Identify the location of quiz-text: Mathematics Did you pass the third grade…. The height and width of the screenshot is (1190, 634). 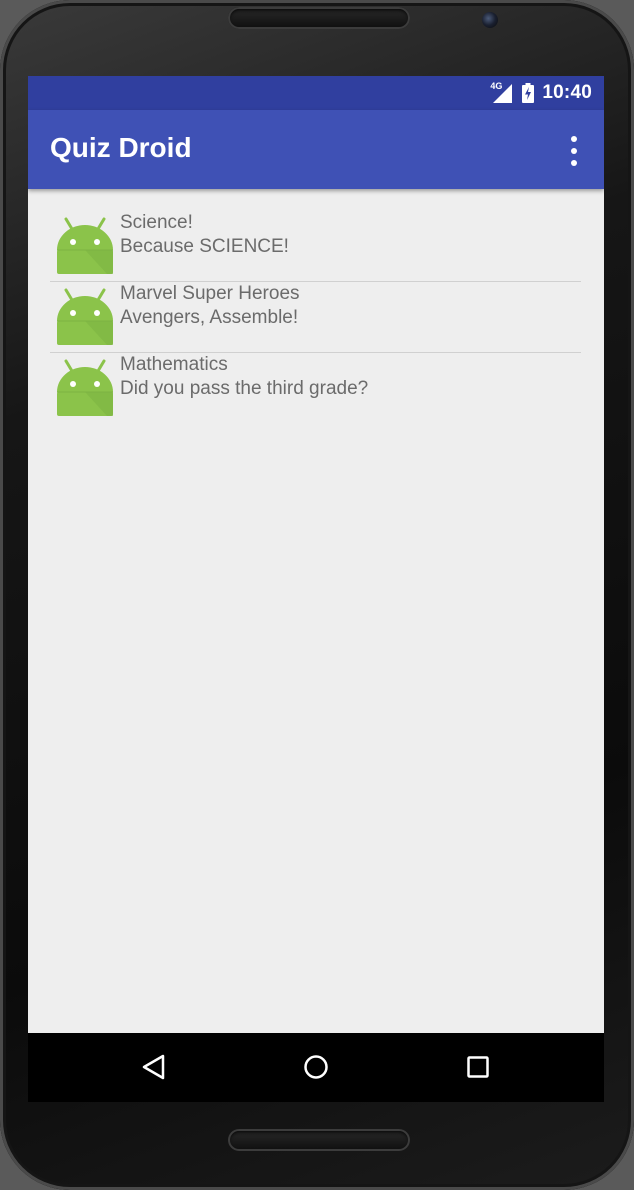
(244, 376).